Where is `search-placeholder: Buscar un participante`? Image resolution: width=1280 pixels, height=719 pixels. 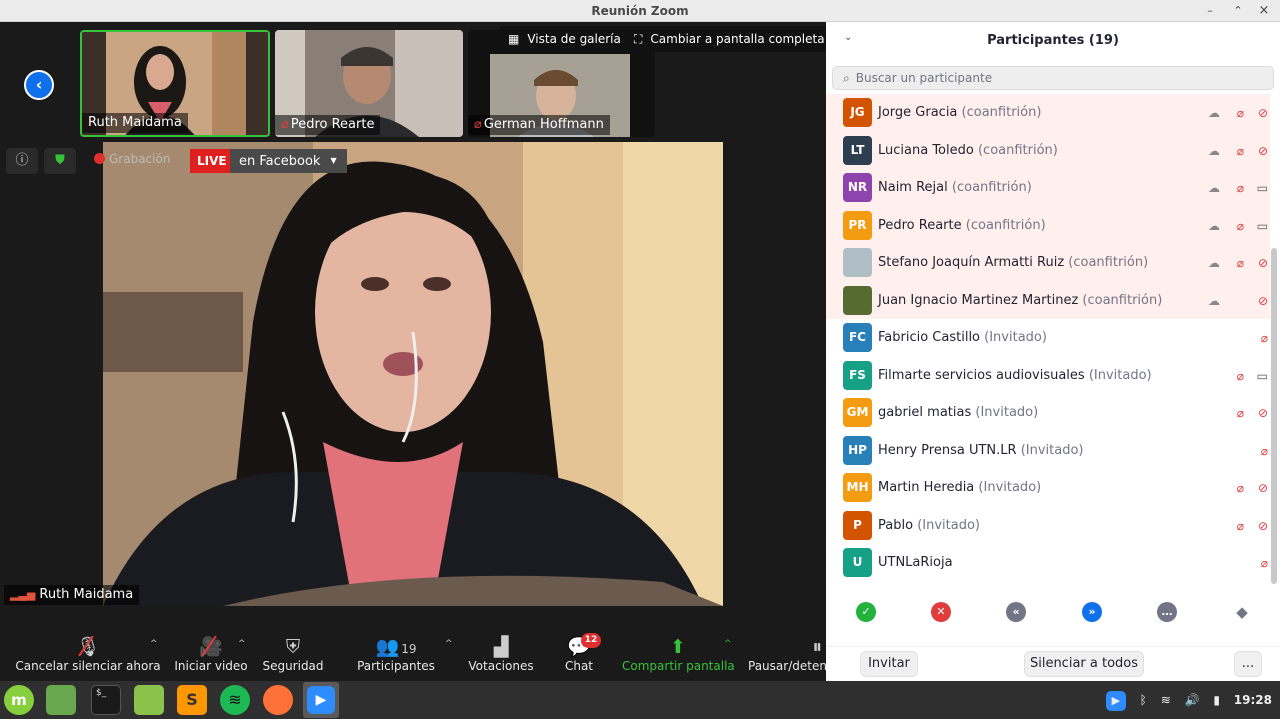
search-placeholder: Buscar un participante is located at coordinates (924, 78).